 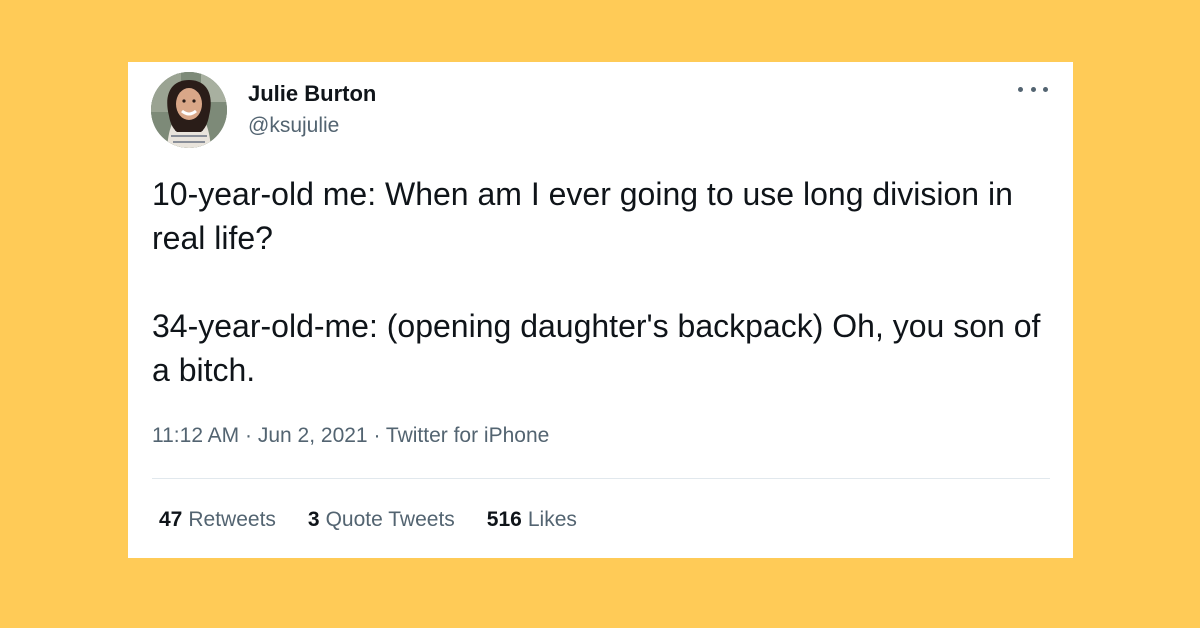 I want to click on author-name: Julie Burton, so click(x=312, y=94).